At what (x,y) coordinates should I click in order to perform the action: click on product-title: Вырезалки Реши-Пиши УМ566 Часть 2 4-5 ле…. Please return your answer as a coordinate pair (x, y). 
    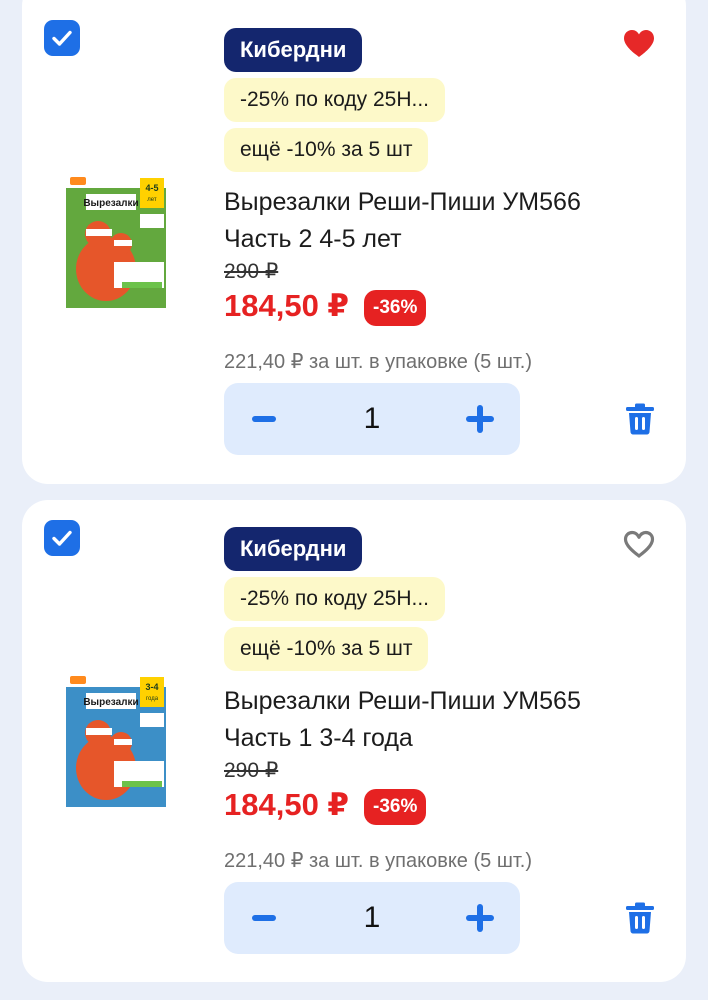
    Looking at the image, I should click on (414, 221).